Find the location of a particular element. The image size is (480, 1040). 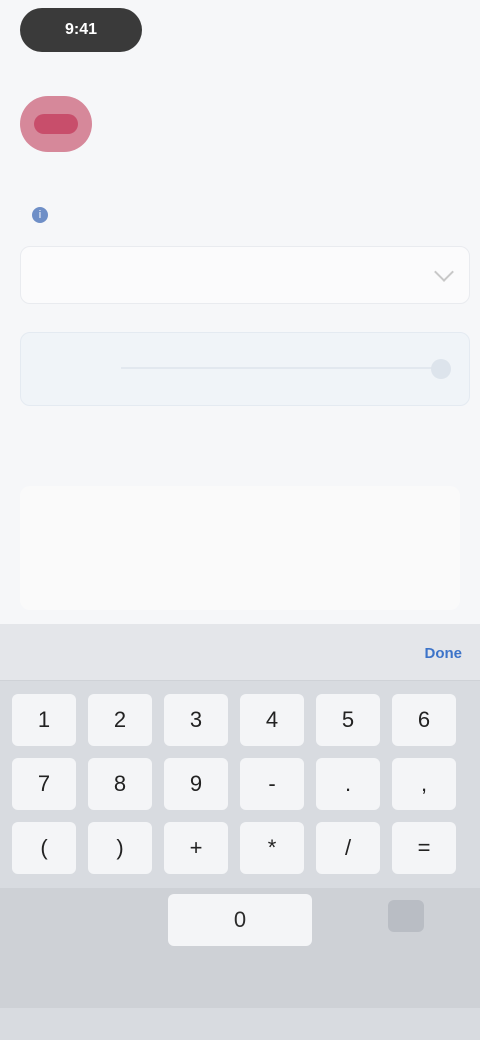

key: ) is located at coordinates (120, 848).